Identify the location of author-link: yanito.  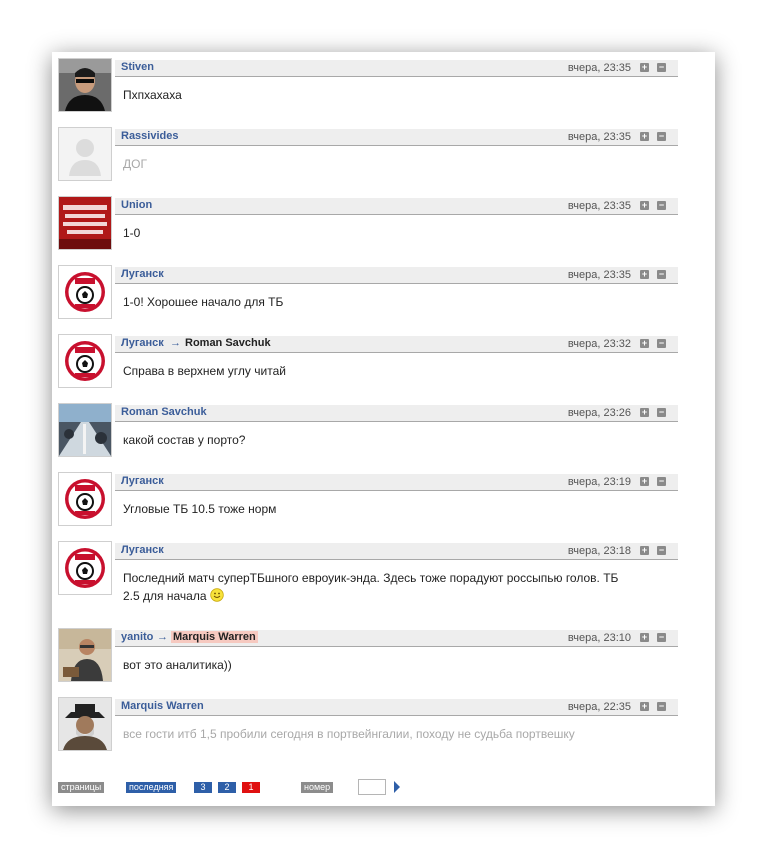
(137, 637).